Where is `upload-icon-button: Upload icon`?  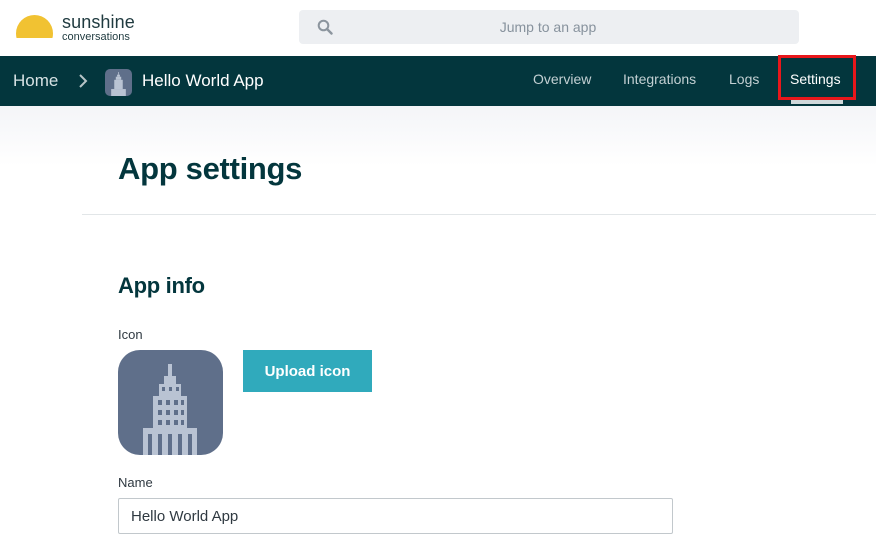
upload-icon-button: Upload icon is located at coordinates (307, 371).